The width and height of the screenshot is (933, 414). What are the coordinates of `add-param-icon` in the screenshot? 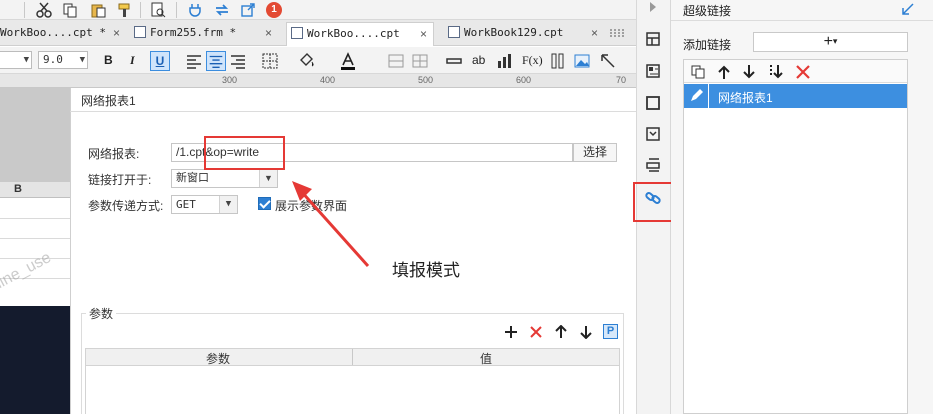 It's located at (511, 332).